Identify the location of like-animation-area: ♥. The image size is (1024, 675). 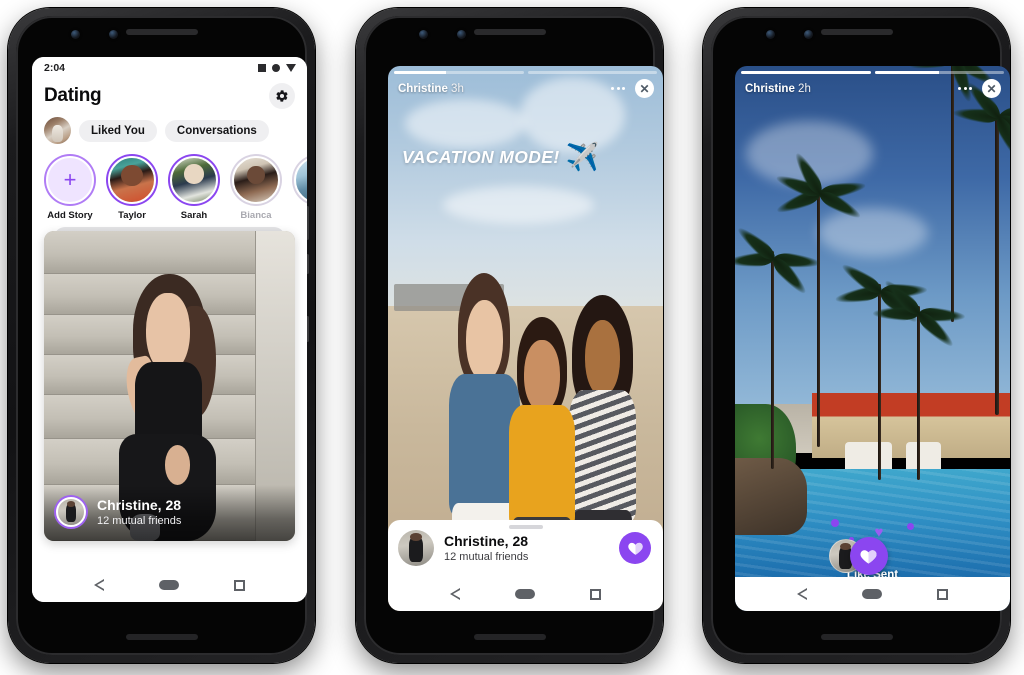
(873, 546).